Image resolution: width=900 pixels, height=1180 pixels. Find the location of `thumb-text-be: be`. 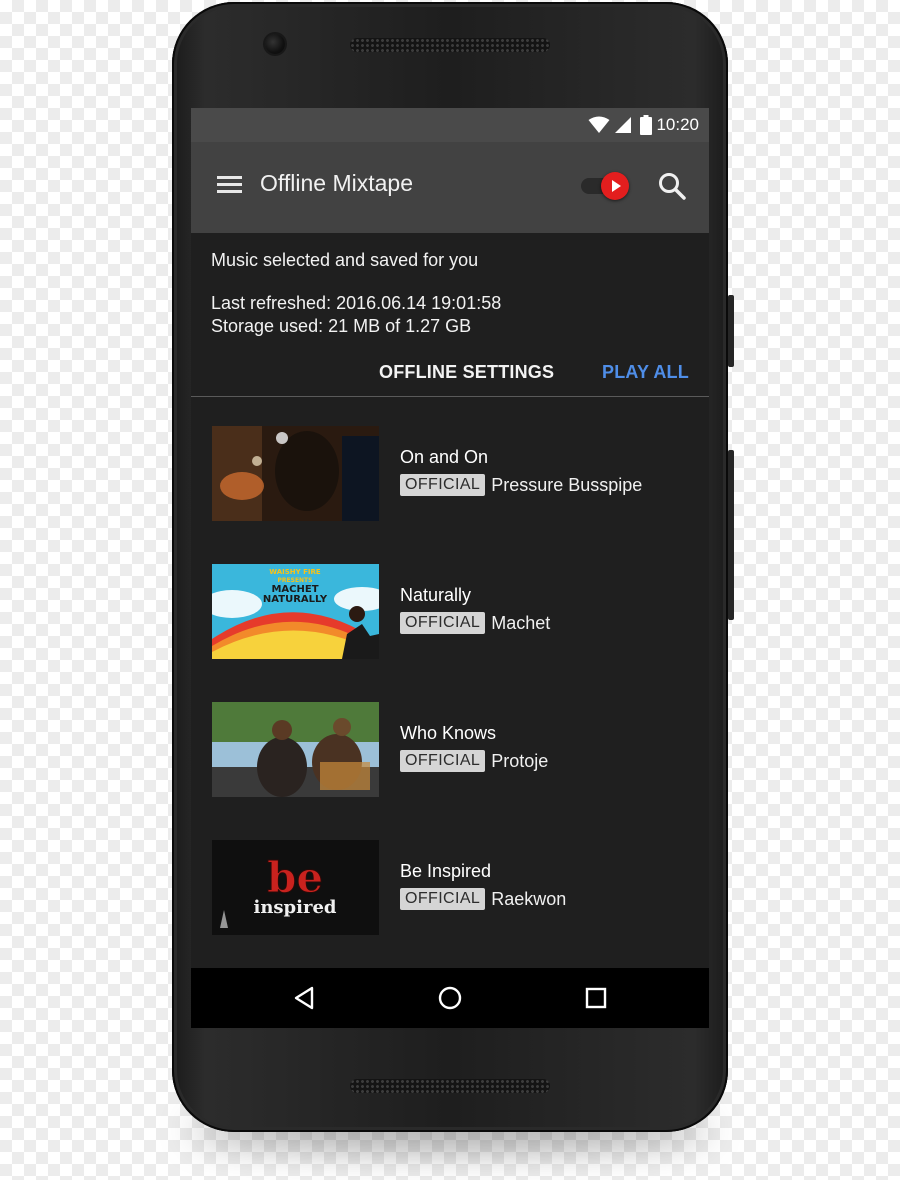

thumb-text-be: be is located at coordinates (295, 877).